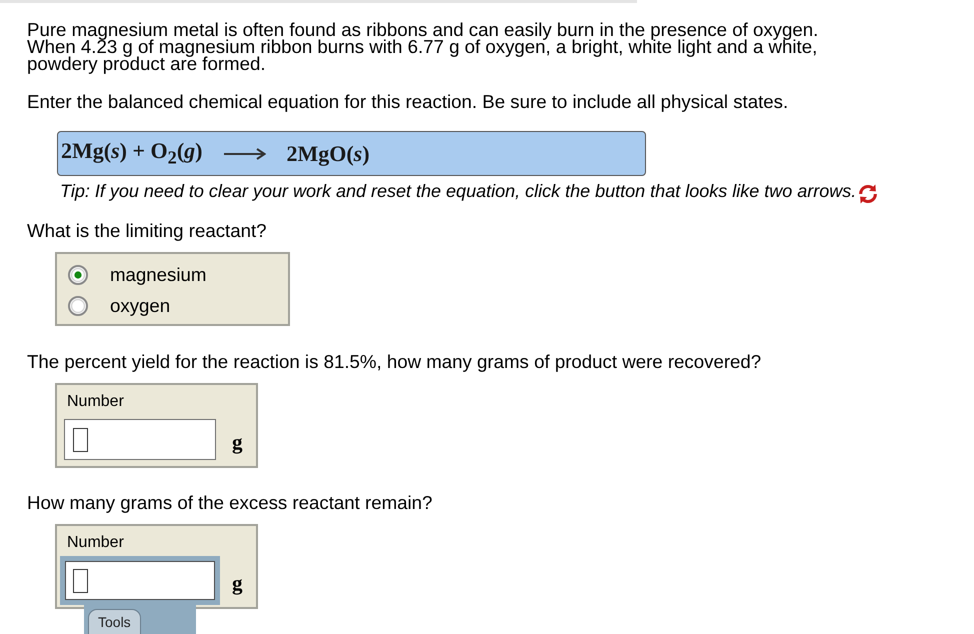 The height and width of the screenshot is (634, 974). What do you see at coordinates (423, 46) in the screenshot?
I see `problem-text: Pure magnesium metal is often found as ribbons and can easily burn in the presence of oxygen. When 4.23 g of magnesium ribbon burns with 6.77 g of oxygen, a bright, white light and a white, powdery product are formed.` at bounding box center [423, 46].